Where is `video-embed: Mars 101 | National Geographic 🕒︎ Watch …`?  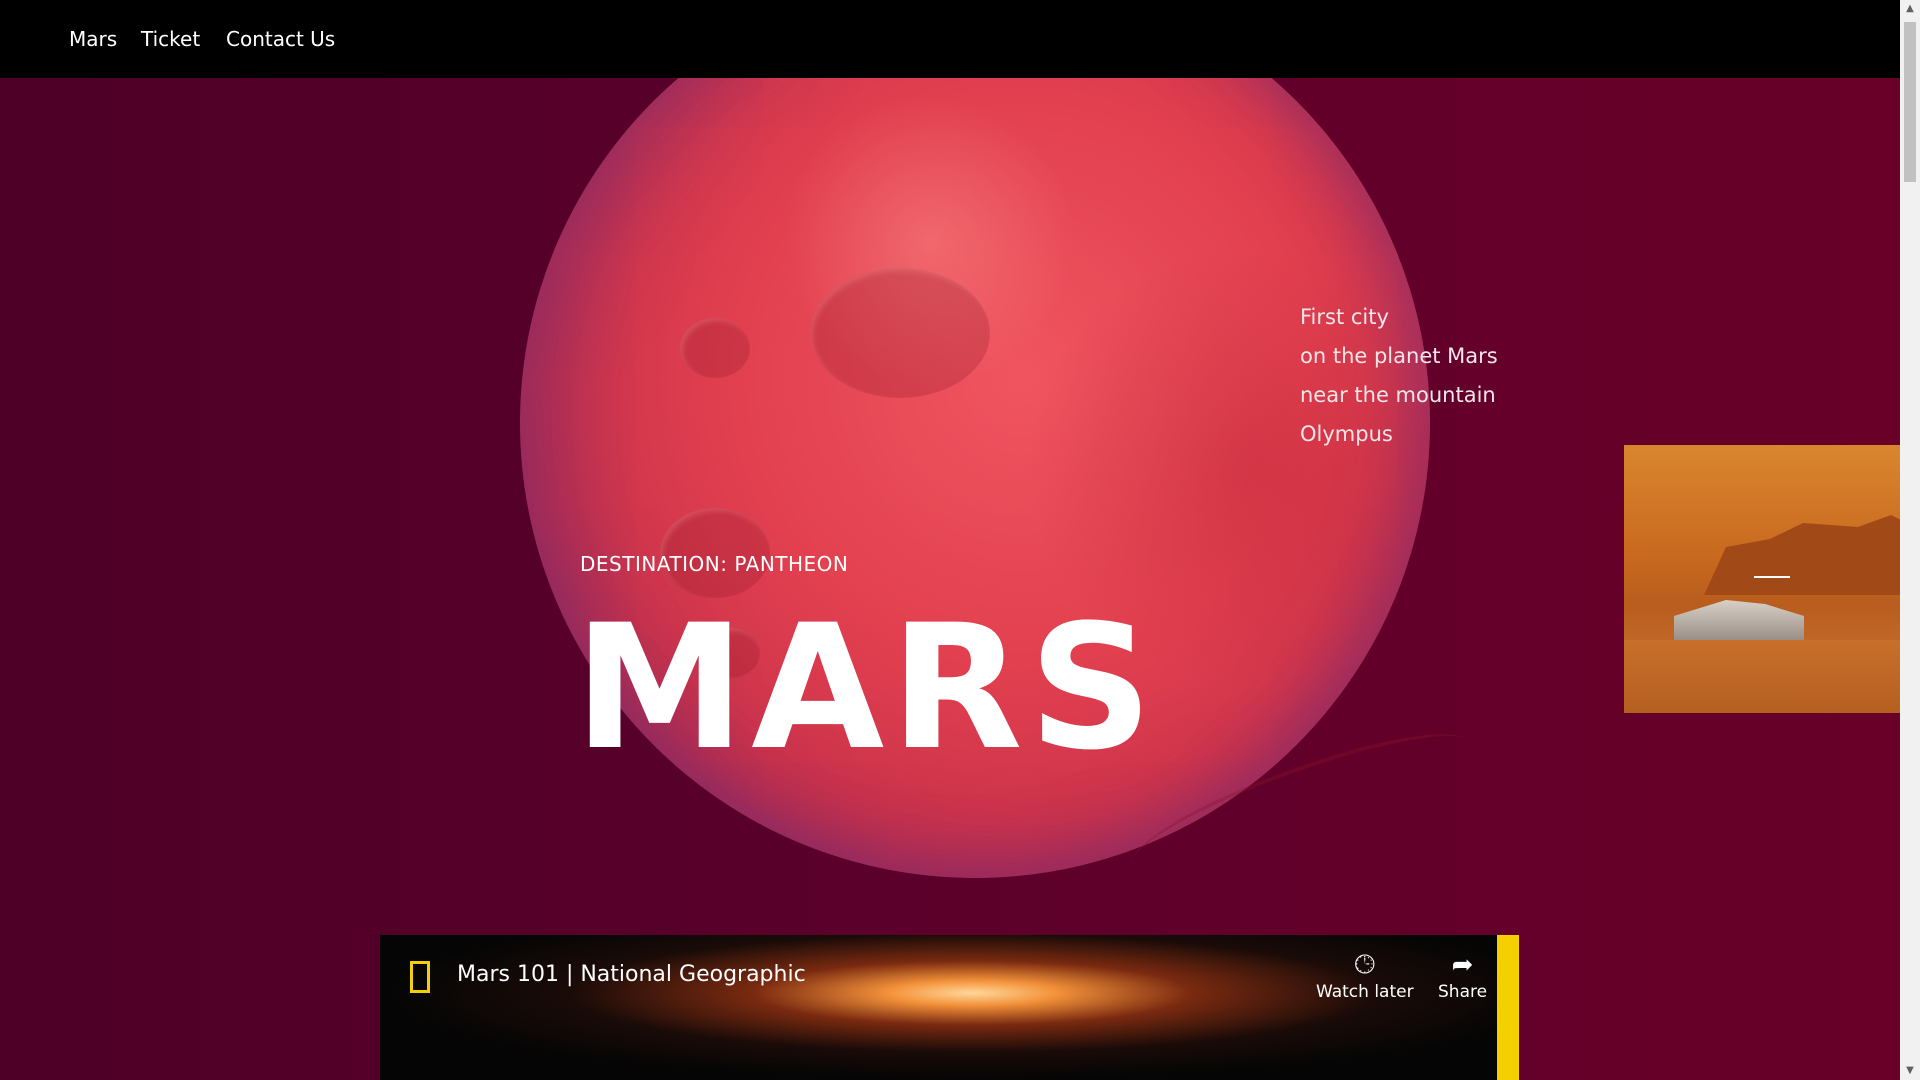 video-embed: Mars 101 | National Geographic 🕒︎ Watch … is located at coordinates (949, 1007).